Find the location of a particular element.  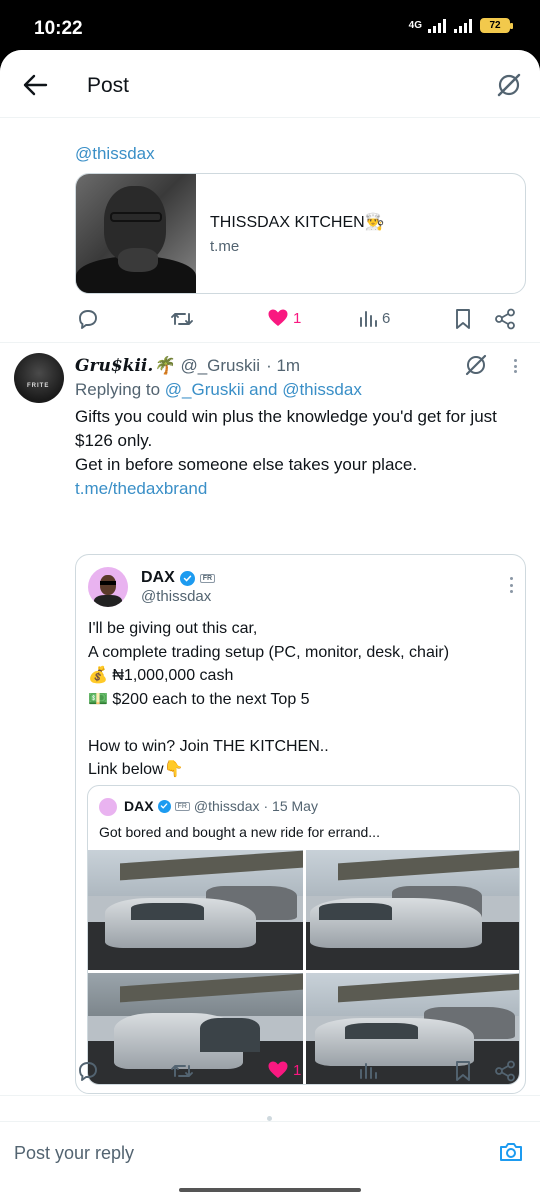

quoted-line is located at coordinates (303, 723).